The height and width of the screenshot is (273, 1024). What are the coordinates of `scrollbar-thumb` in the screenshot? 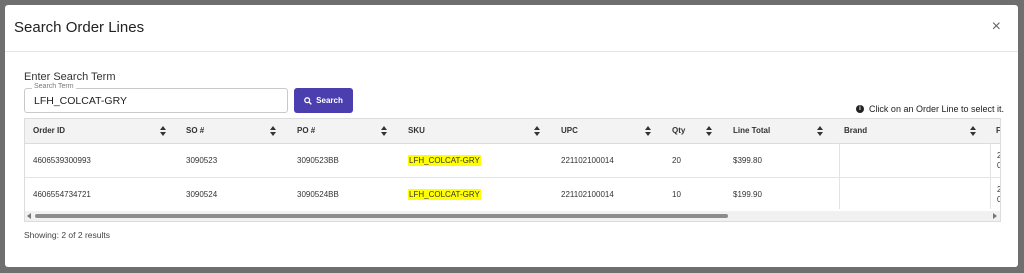 It's located at (381, 216).